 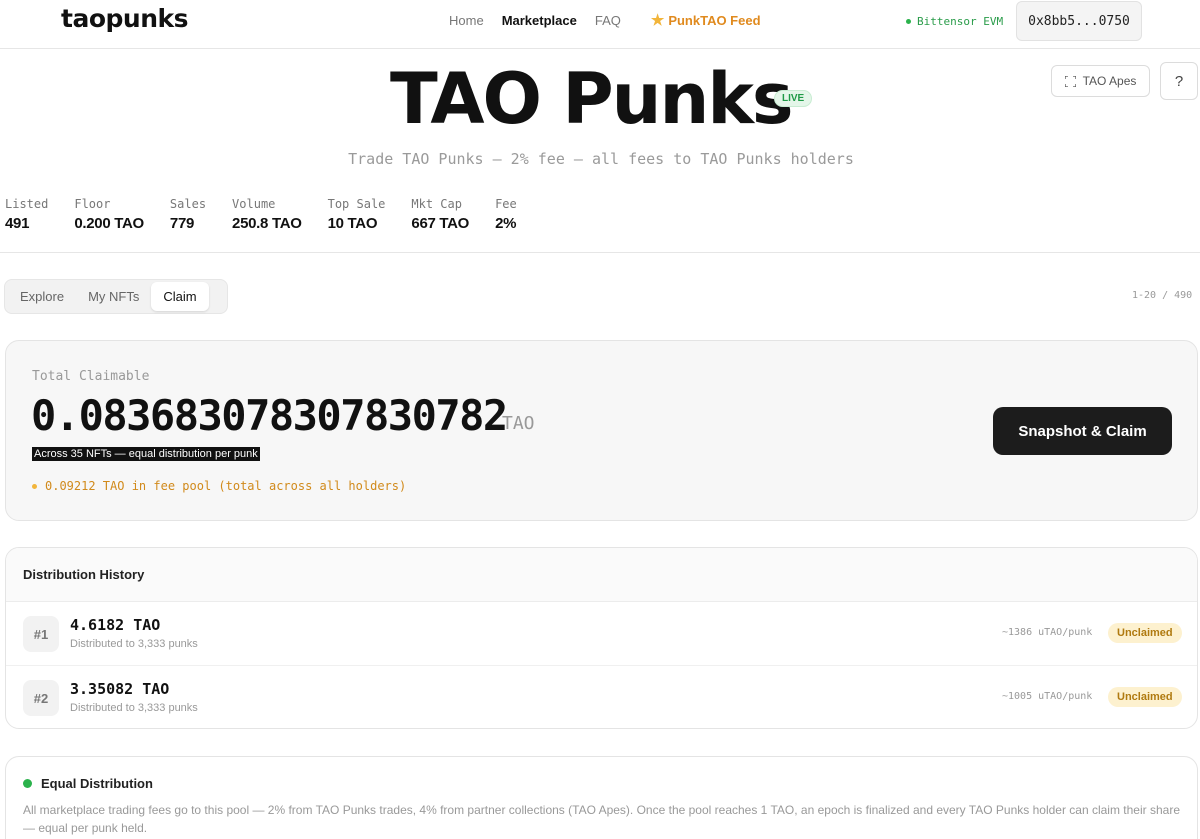 What do you see at coordinates (115, 625) in the screenshot?
I see `distribution-amount: 4.6182 TAO` at bounding box center [115, 625].